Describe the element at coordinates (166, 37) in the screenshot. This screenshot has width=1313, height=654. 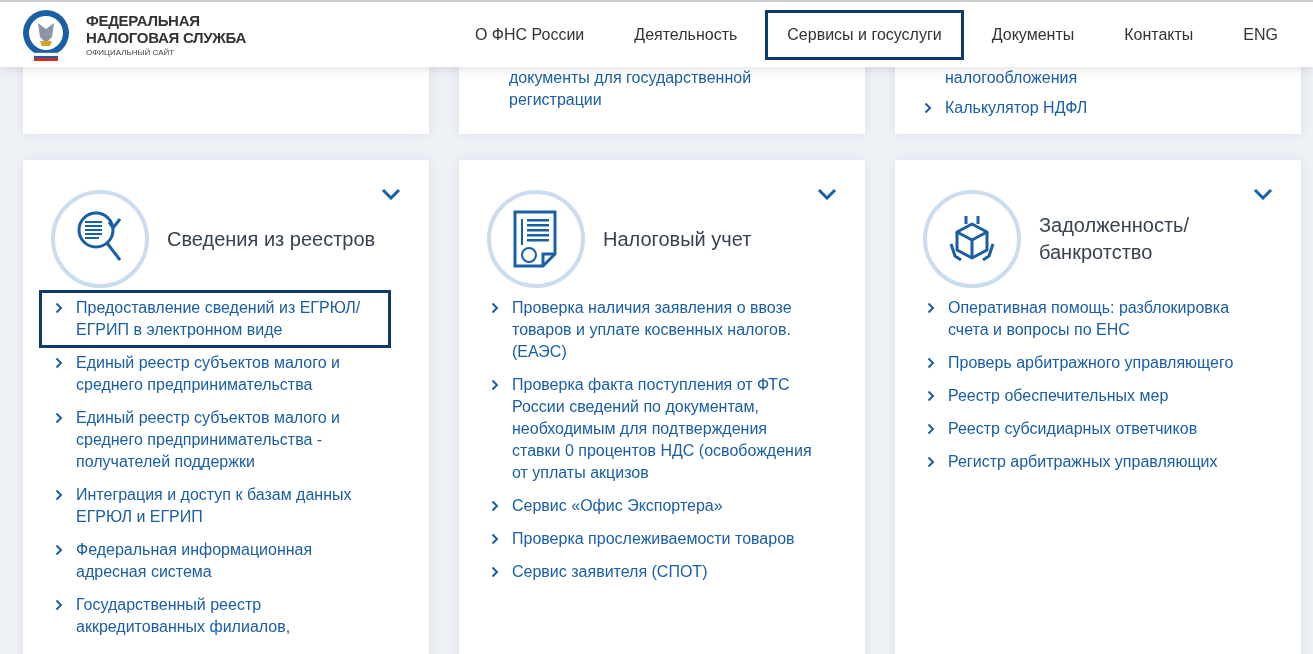
I see `logo-title: НАЛОГОВАЯ СЛУЖБА` at that location.